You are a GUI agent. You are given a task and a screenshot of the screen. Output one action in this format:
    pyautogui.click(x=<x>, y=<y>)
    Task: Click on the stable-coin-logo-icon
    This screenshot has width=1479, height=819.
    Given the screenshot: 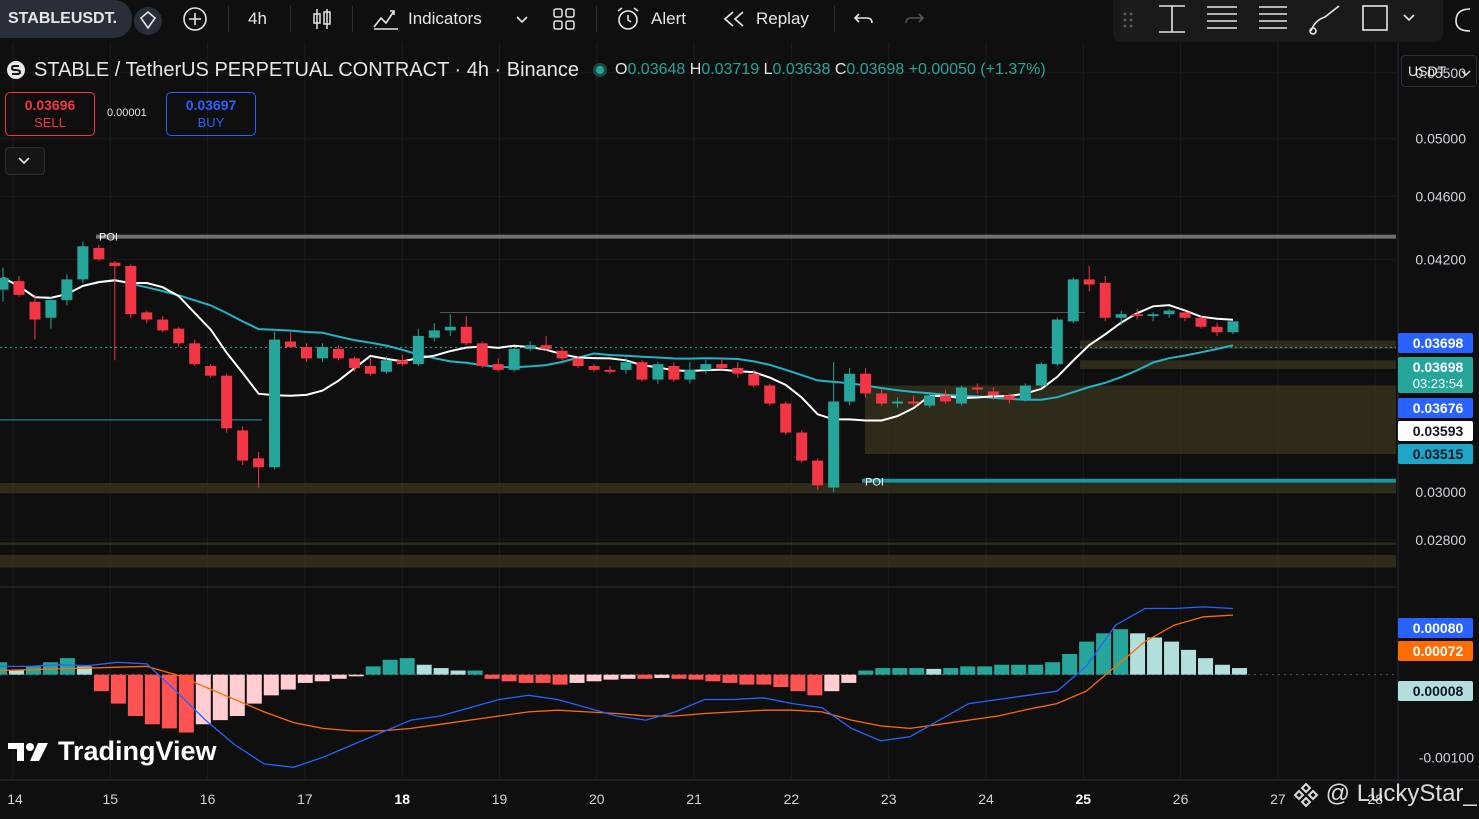 What is the action you would take?
    pyautogui.click(x=16, y=70)
    